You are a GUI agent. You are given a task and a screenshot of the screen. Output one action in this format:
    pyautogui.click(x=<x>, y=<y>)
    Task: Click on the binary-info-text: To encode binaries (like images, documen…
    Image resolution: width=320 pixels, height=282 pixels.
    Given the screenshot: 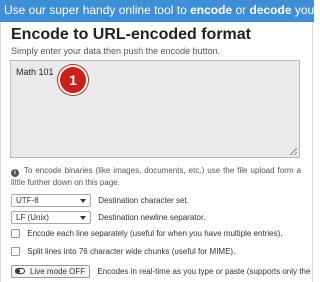 What is the action you would take?
    pyautogui.click(x=156, y=176)
    